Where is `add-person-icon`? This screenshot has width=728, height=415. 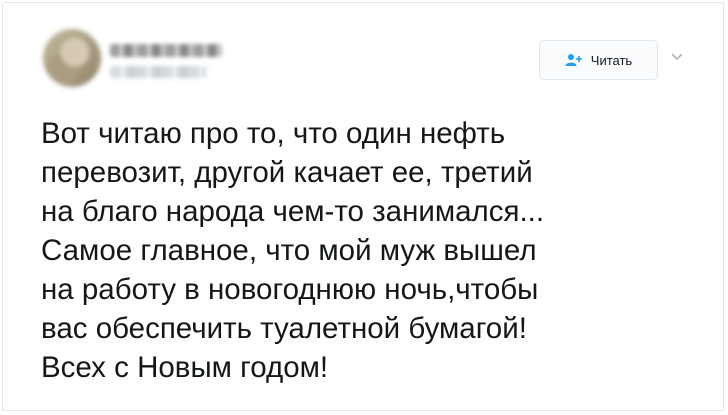
add-person-icon is located at coordinates (573, 60).